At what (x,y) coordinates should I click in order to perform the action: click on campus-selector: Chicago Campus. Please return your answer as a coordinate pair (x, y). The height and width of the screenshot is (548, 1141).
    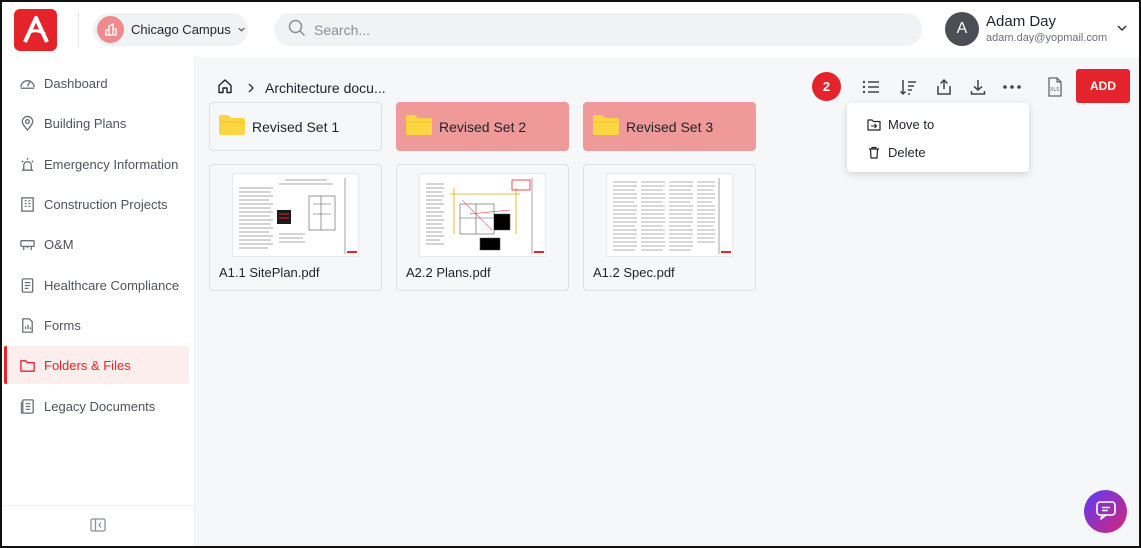
    Looking at the image, I should click on (170, 29).